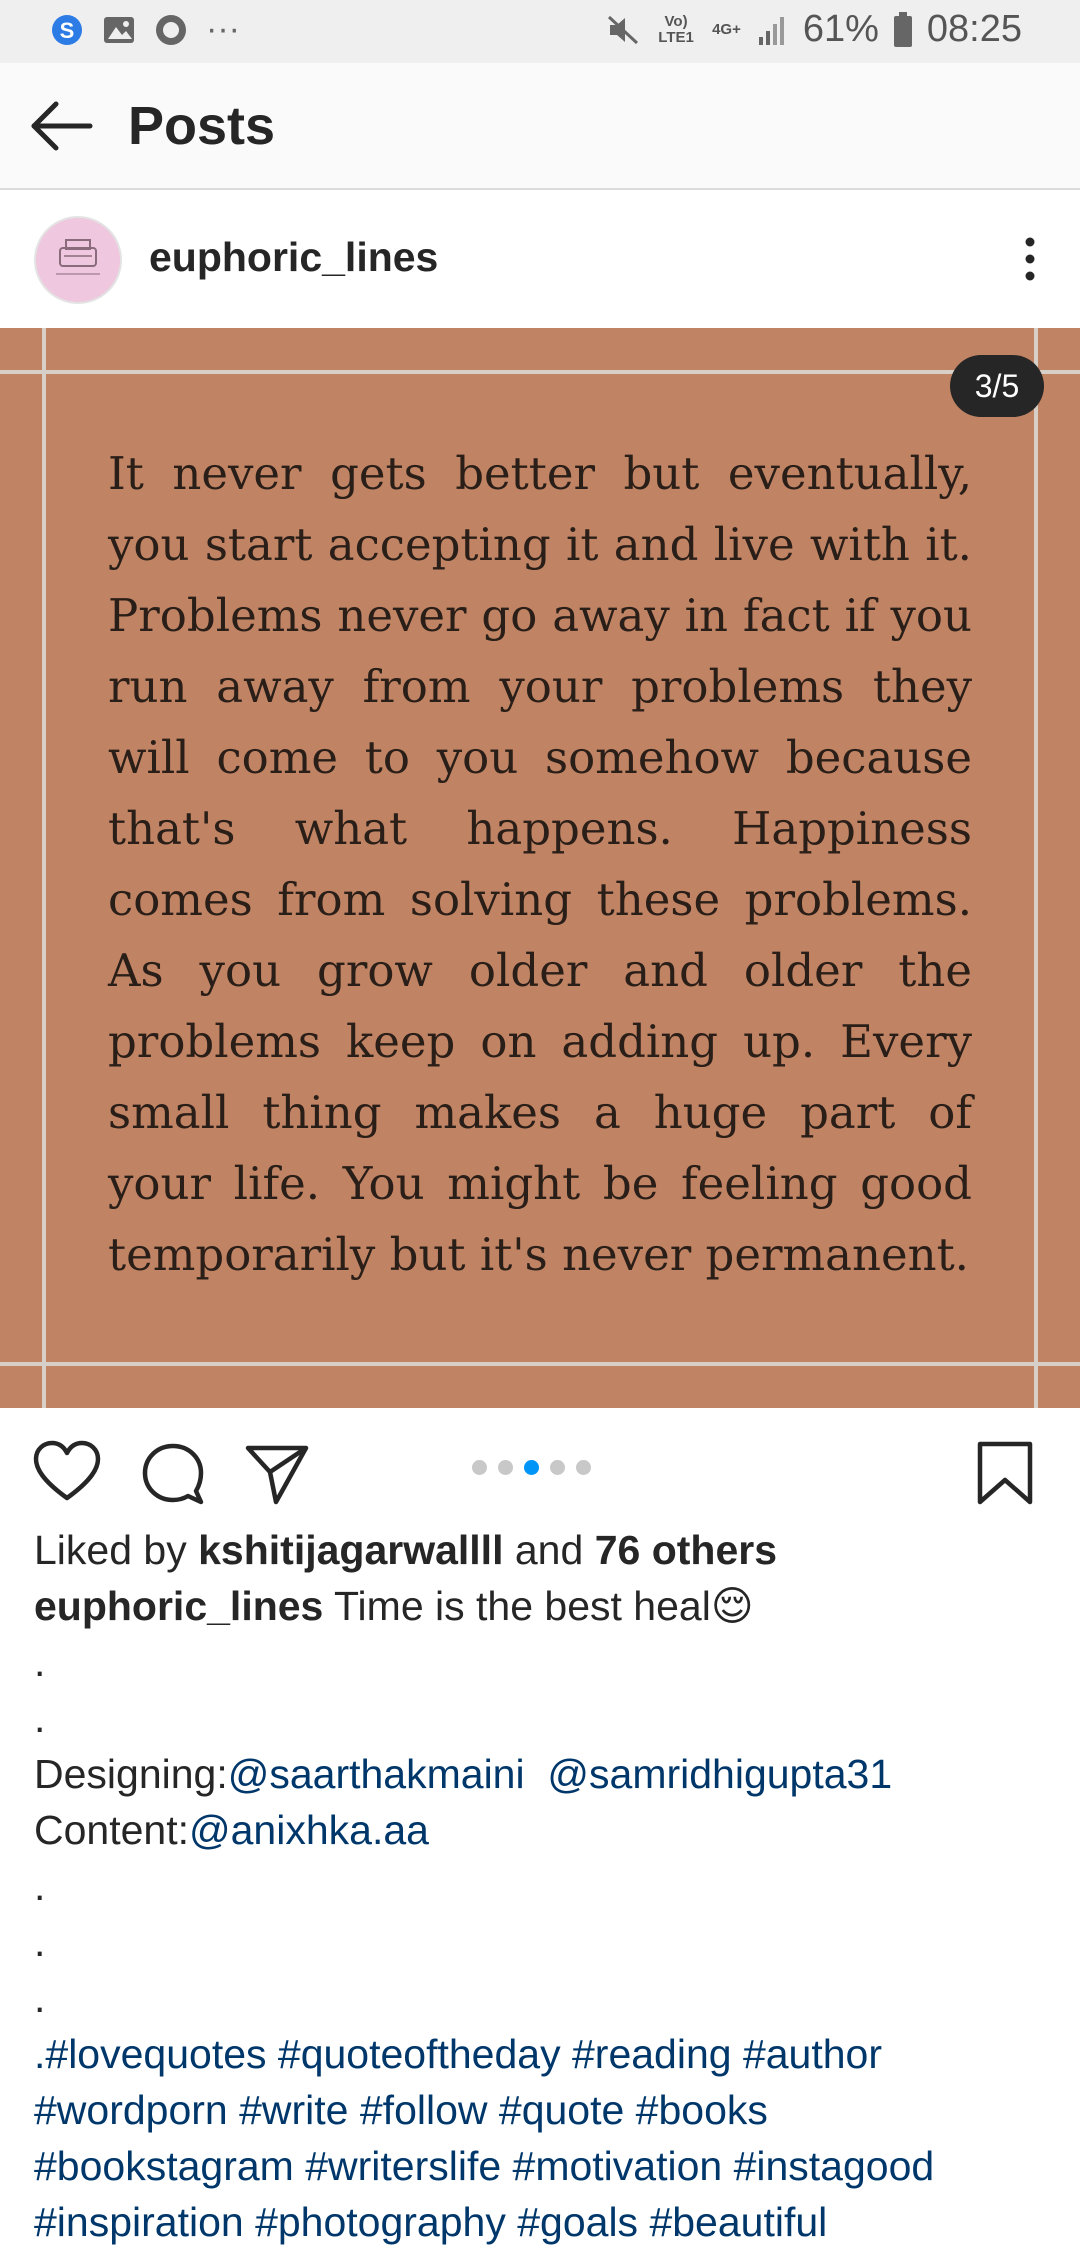 The height and width of the screenshot is (2250, 1080). What do you see at coordinates (67, 1473) in the screenshot?
I see `heart-icon` at bounding box center [67, 1473].